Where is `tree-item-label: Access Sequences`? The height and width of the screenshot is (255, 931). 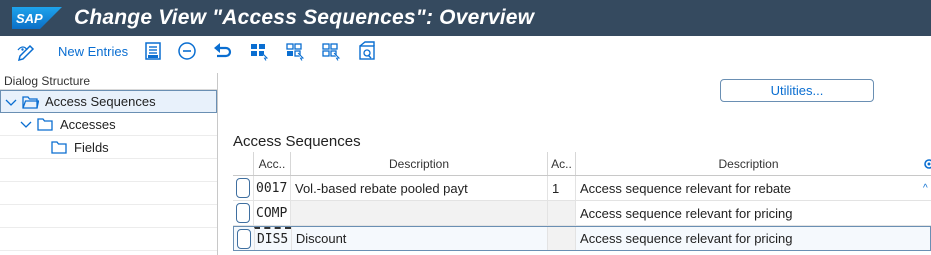
tree-item-label: Access Sequences is located at coordinates (100, 101).